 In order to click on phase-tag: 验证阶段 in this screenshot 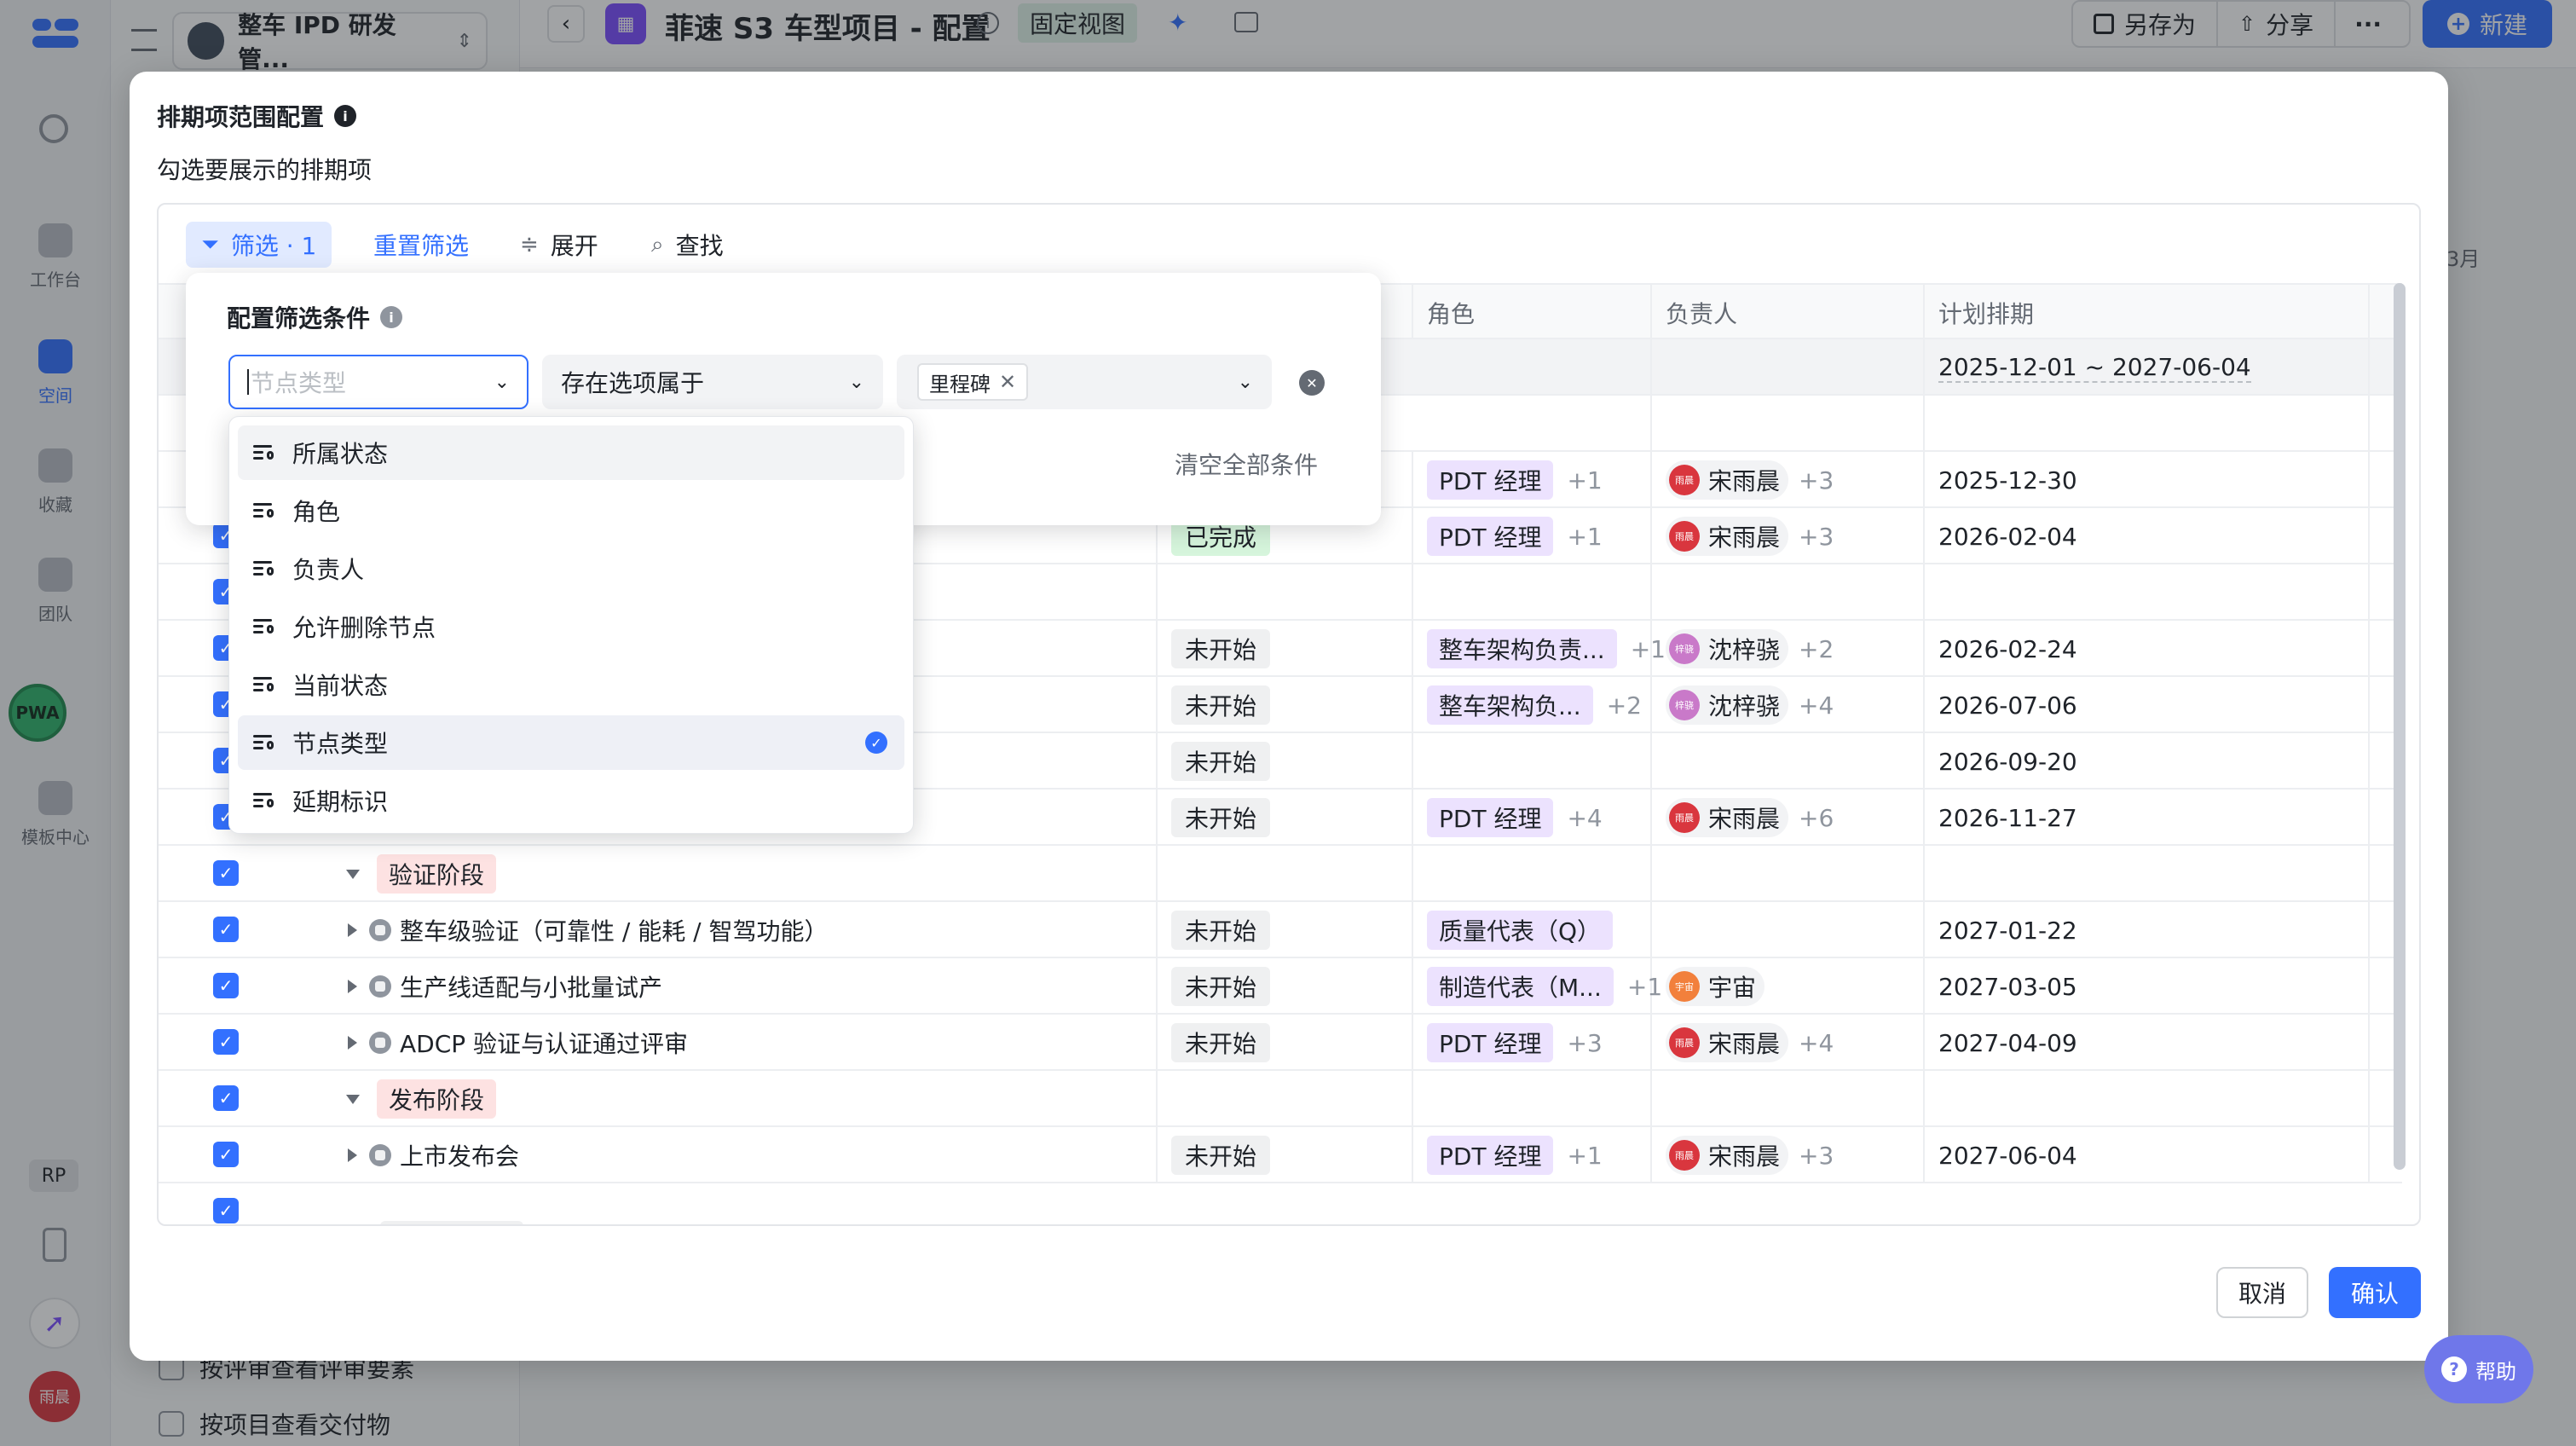, I will do `click(437, 874)`.